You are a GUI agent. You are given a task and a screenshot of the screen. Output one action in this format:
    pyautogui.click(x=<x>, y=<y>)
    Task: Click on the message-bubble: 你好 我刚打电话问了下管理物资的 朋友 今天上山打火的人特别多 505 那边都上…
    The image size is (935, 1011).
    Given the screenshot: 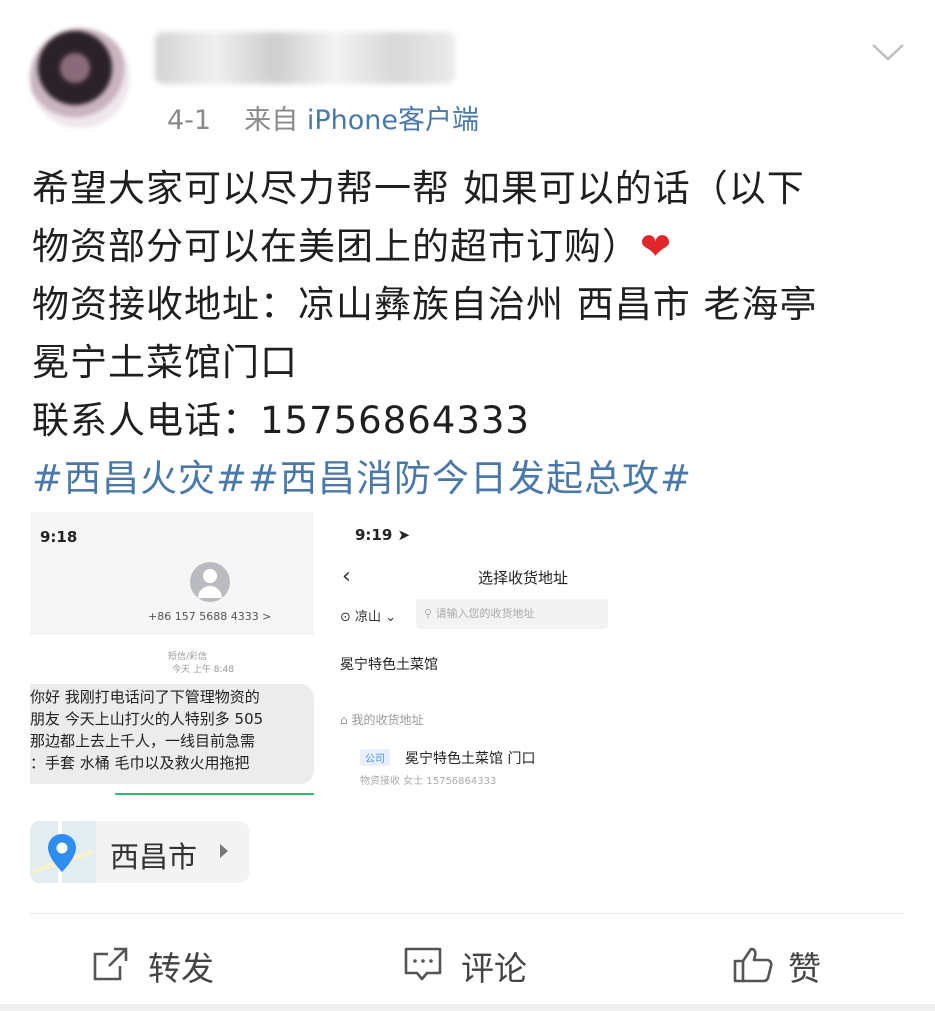 What is the action you would take?
    pyautogui.click(x=172, y=734)
    